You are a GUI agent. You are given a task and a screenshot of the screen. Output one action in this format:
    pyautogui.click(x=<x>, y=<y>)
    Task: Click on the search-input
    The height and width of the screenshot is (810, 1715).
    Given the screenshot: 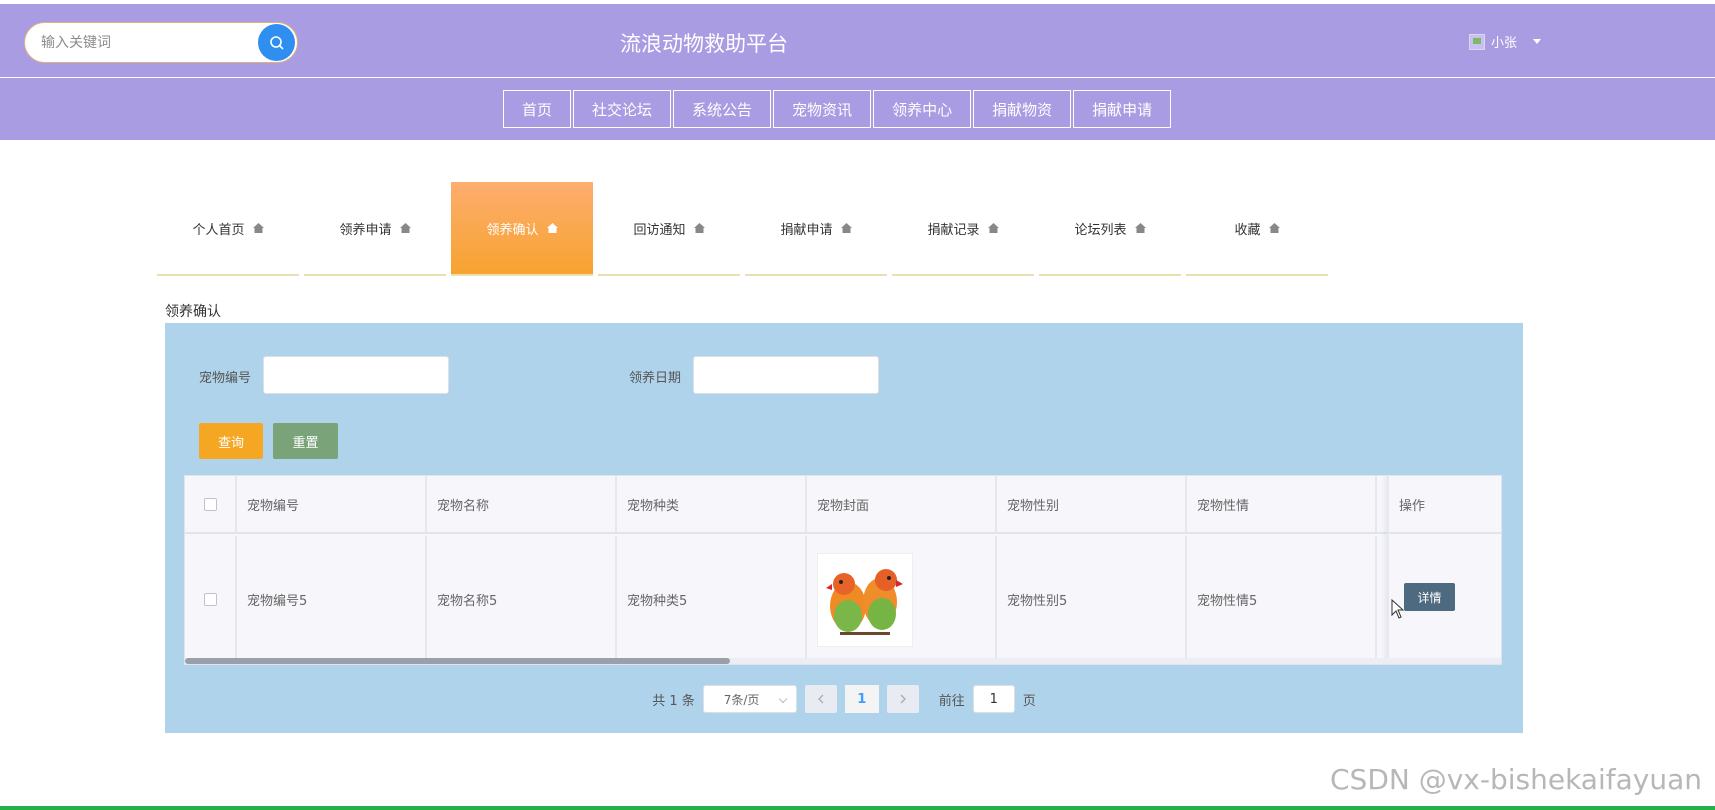 What is the action you would take?
    pyautogui.click(x=151, y=42)
    